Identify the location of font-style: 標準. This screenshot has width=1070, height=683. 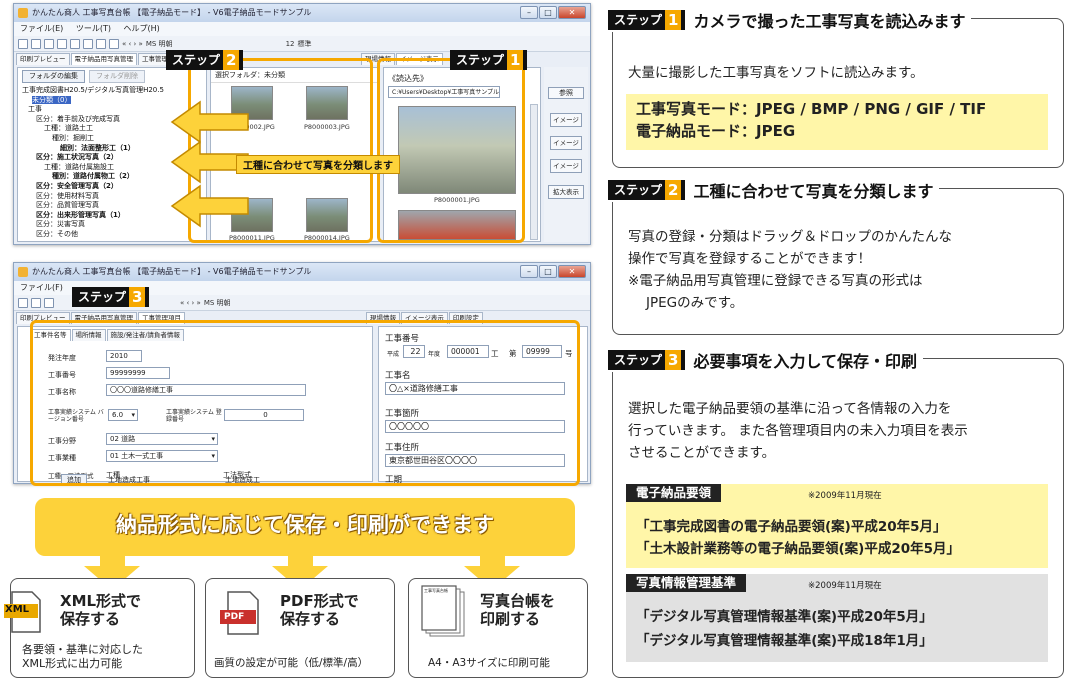
(304, 44).